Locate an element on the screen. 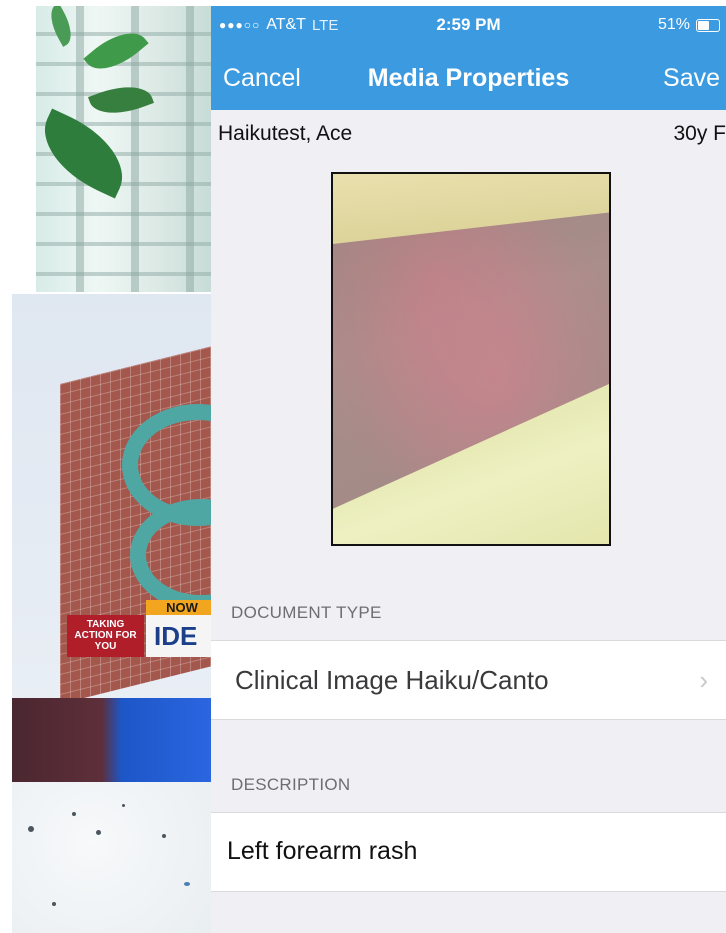 The image size is (726, 933). navigation-bar: Cancel Media Properties Save is located at coordinates (468, 76).